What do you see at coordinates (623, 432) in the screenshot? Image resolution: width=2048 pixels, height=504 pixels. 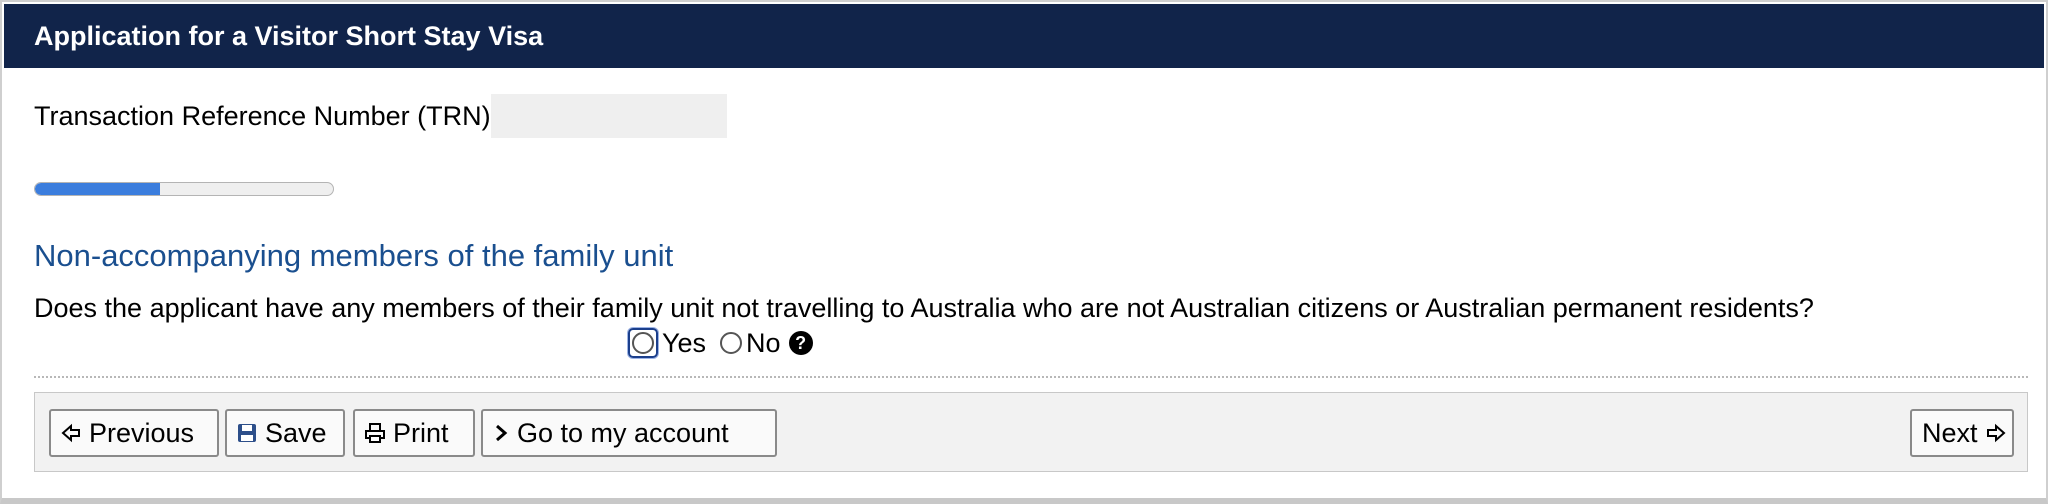 I see `go-to-account-label: Go to my account` at bounding box center [623, 432].